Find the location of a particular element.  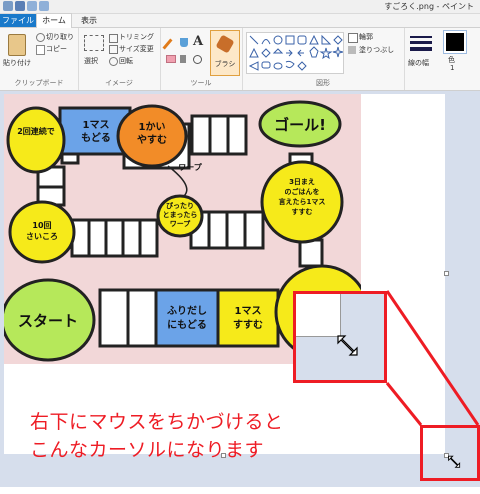

fill-icon is located at coordinates (184, 42).